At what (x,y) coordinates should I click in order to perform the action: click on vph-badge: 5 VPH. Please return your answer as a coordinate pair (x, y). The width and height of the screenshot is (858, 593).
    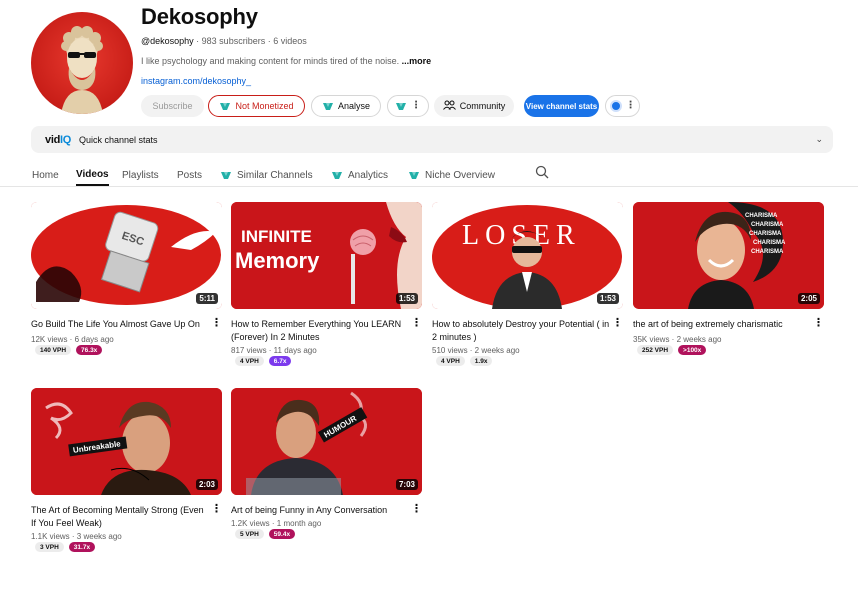
    Looking at the image, I should click on (249, 534).